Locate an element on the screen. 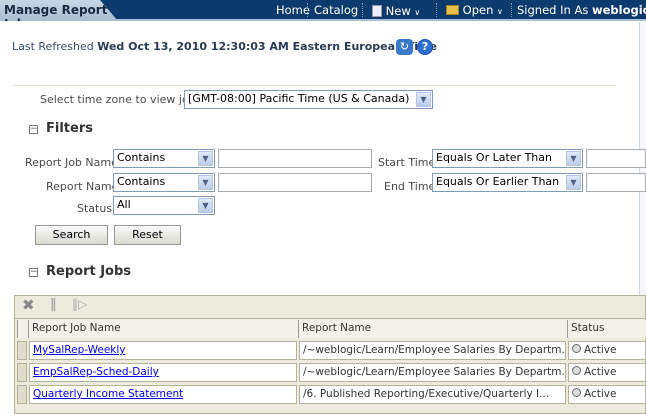 The height and width of the screenshot is (414, 646). status-select: All ▼ is located at coordinates (164, 205).